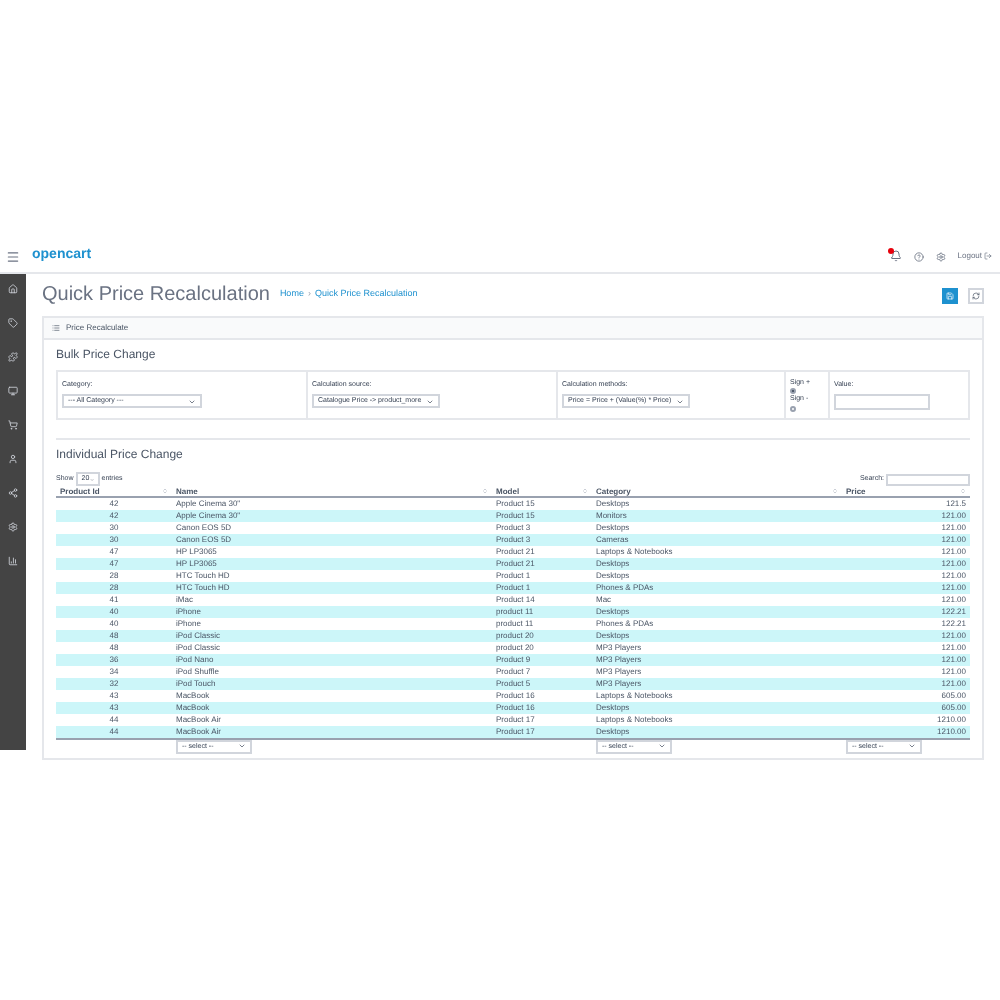 This screenshot has height=1000, width=1000. I want to click on page-title: Quick Price Recalculation, so click(156, 296).